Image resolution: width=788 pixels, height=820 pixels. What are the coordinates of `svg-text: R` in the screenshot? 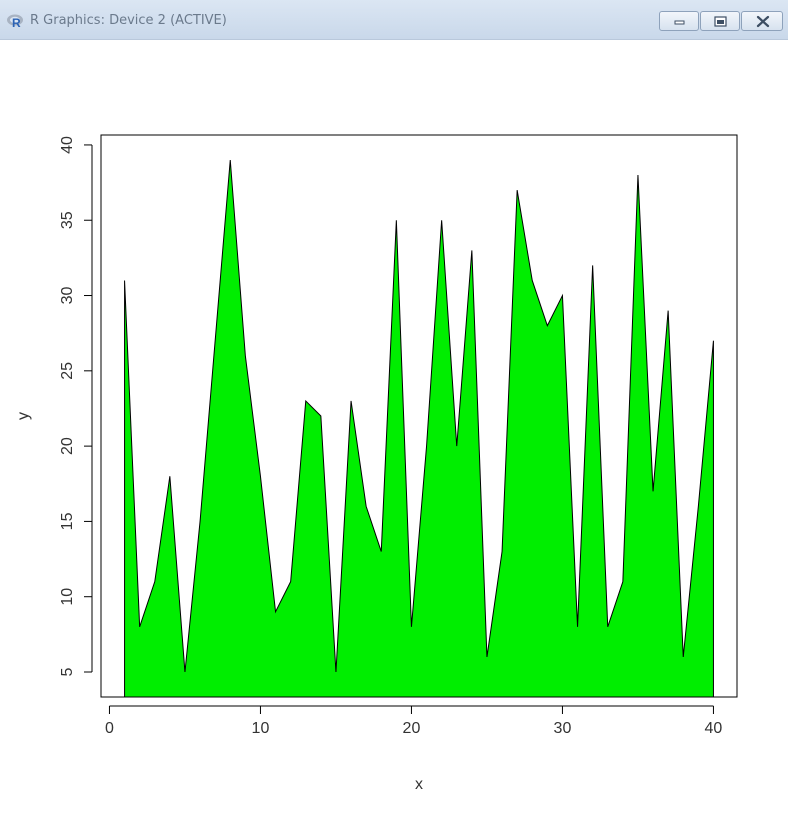 It's located at (16, 22).